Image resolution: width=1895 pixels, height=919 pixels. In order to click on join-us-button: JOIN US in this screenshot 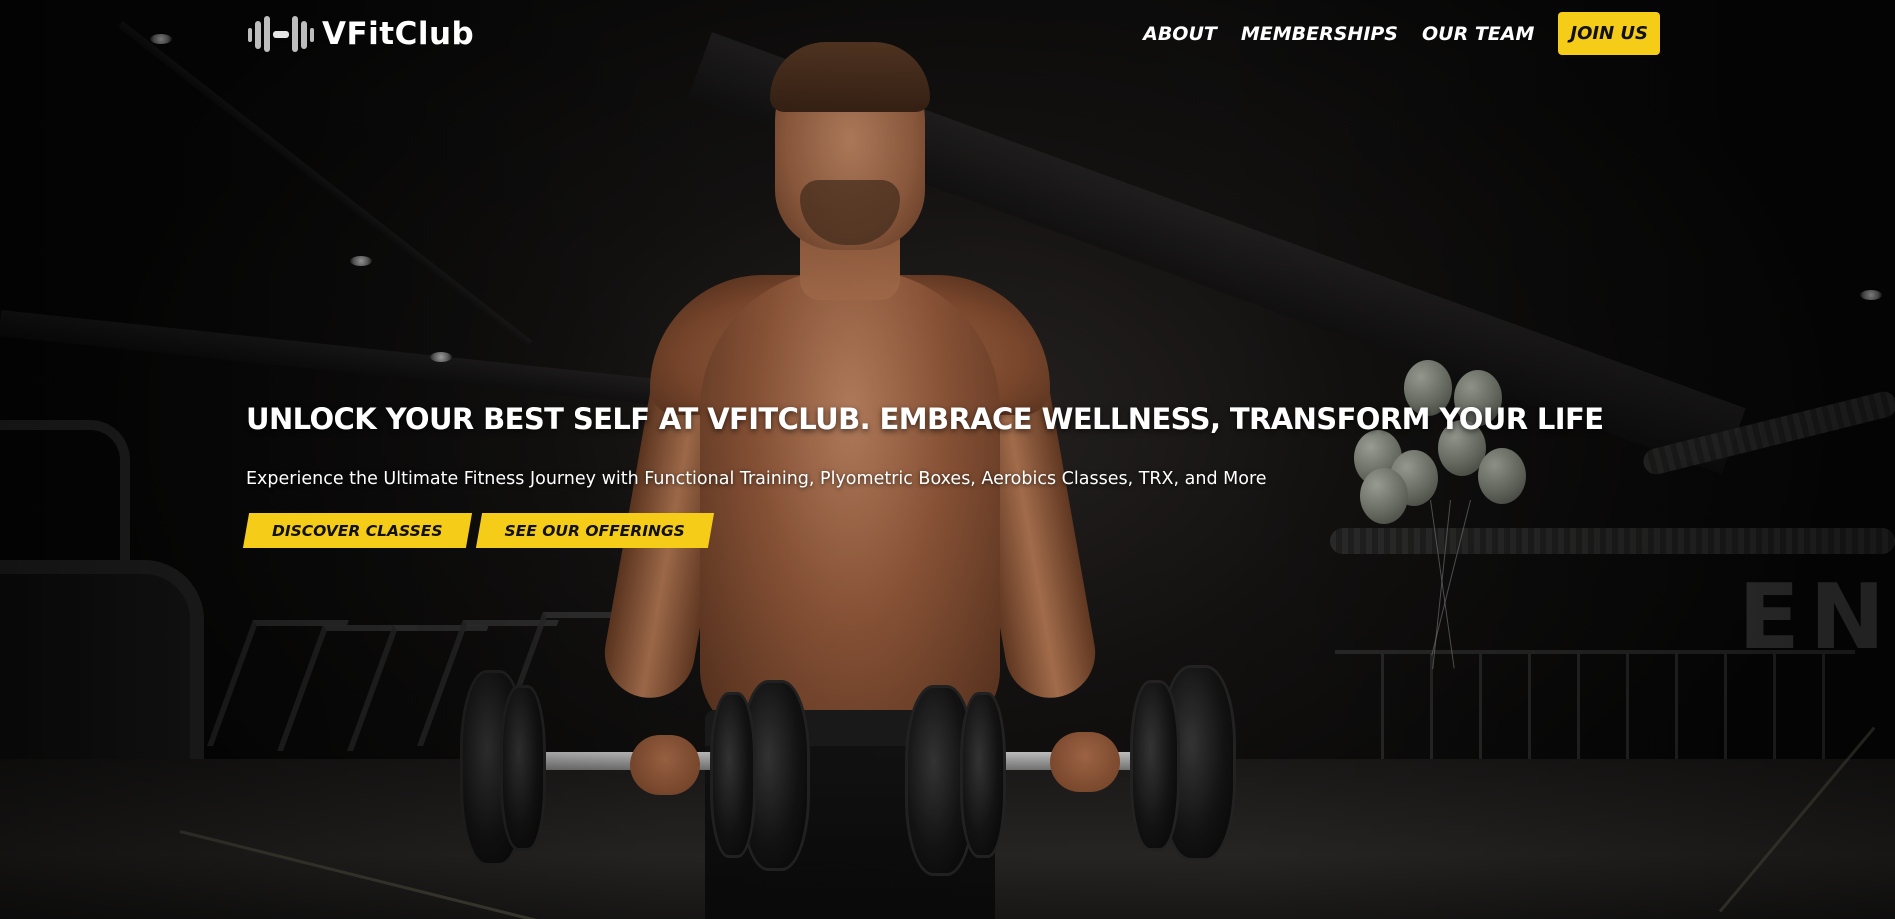, I will do `click(1609, 33)`.